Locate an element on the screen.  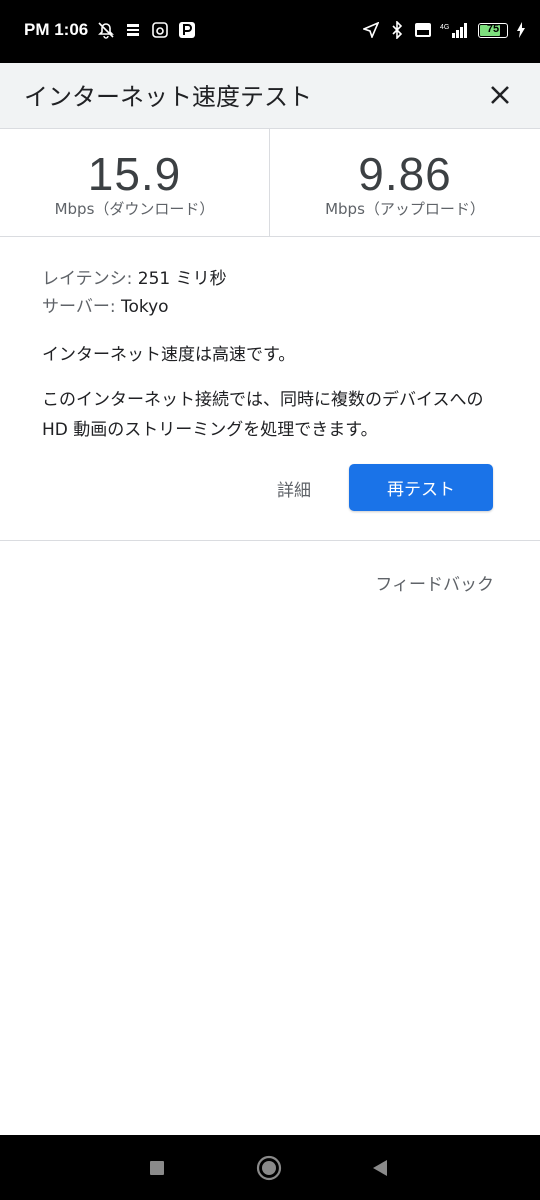
status-time: PM 1:06 is located at coordinates (56, 29).